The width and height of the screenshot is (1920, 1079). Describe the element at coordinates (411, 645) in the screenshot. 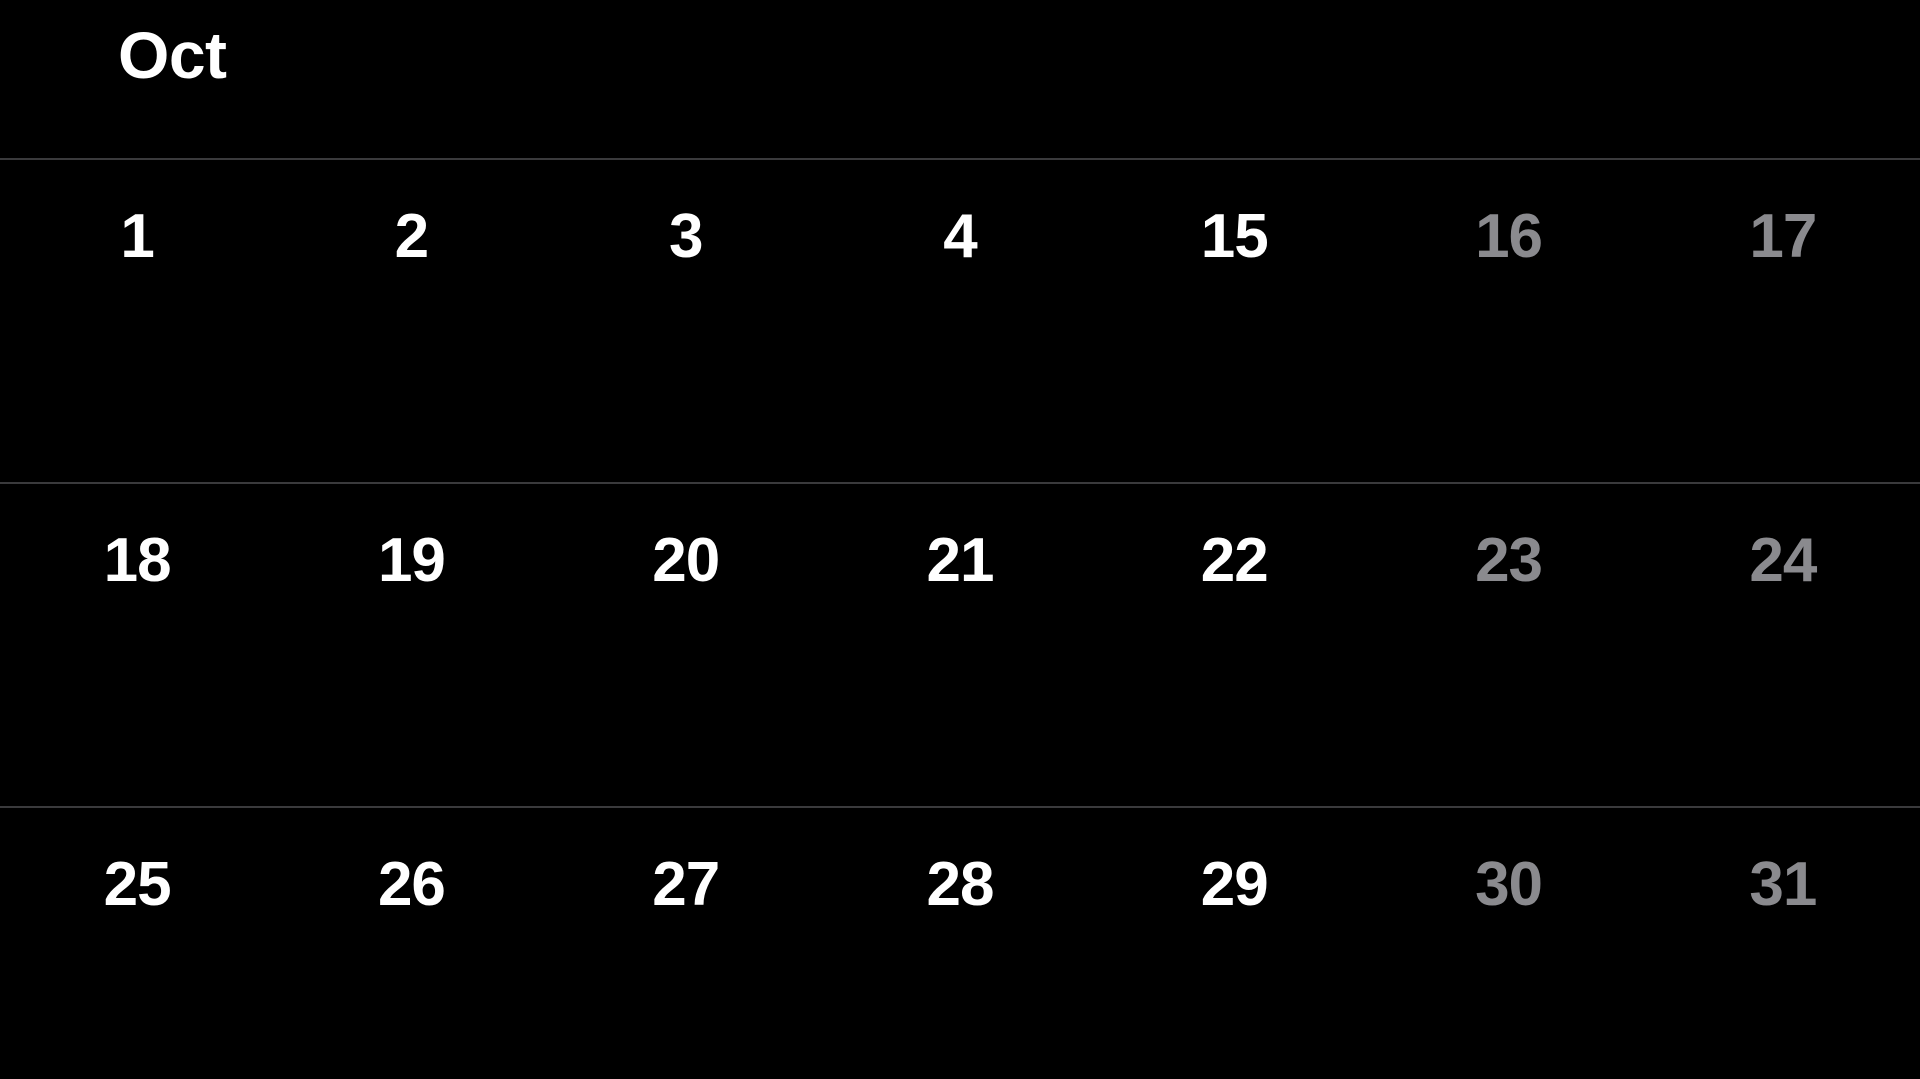

I see `day-cell: 19` at that location.